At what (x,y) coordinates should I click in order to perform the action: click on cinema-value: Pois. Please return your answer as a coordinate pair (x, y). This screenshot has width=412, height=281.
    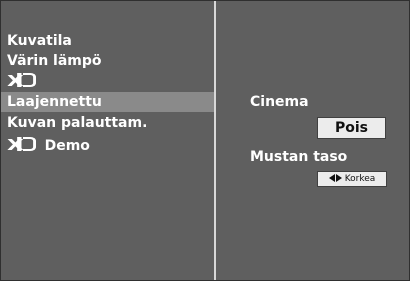
    Looking at the image, I should click on (351, 128).